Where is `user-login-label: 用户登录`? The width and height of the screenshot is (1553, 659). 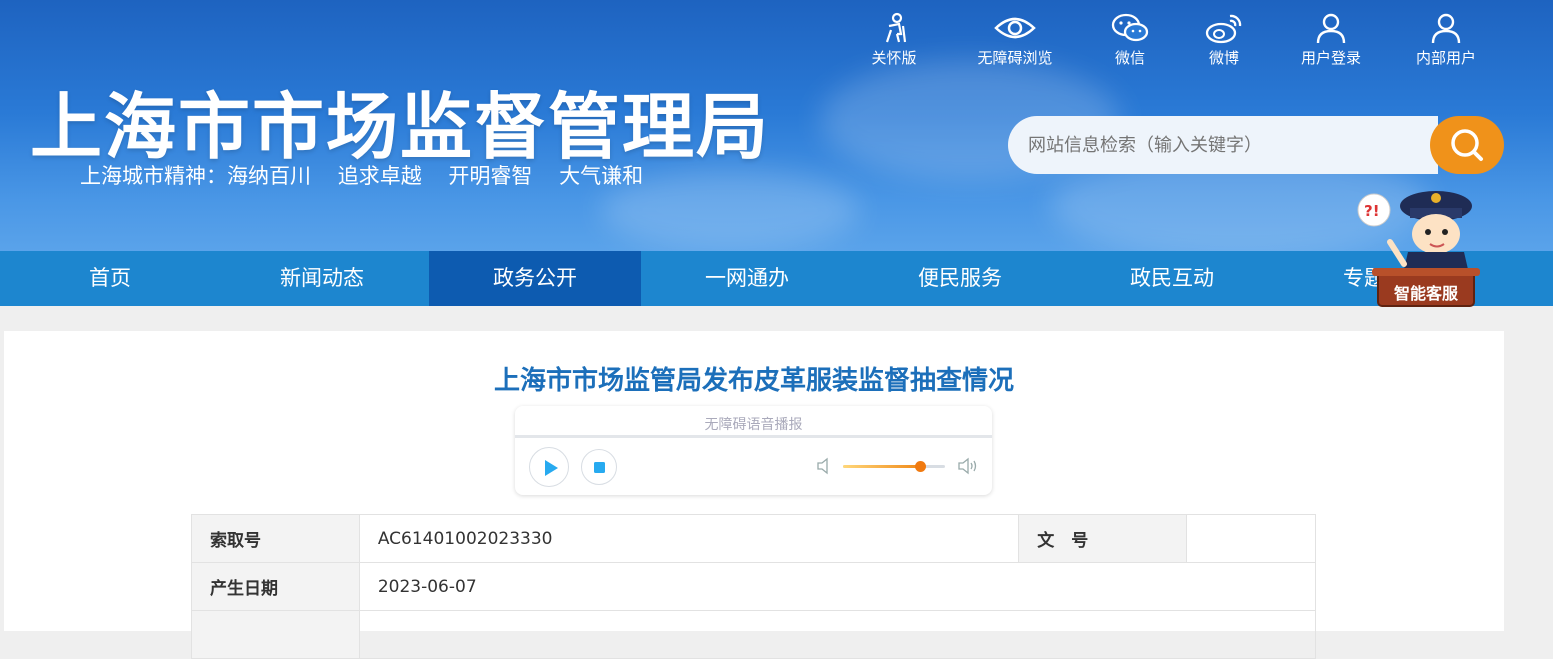 user-login-label: 用户登录 is located at coordinates (1330, 58).